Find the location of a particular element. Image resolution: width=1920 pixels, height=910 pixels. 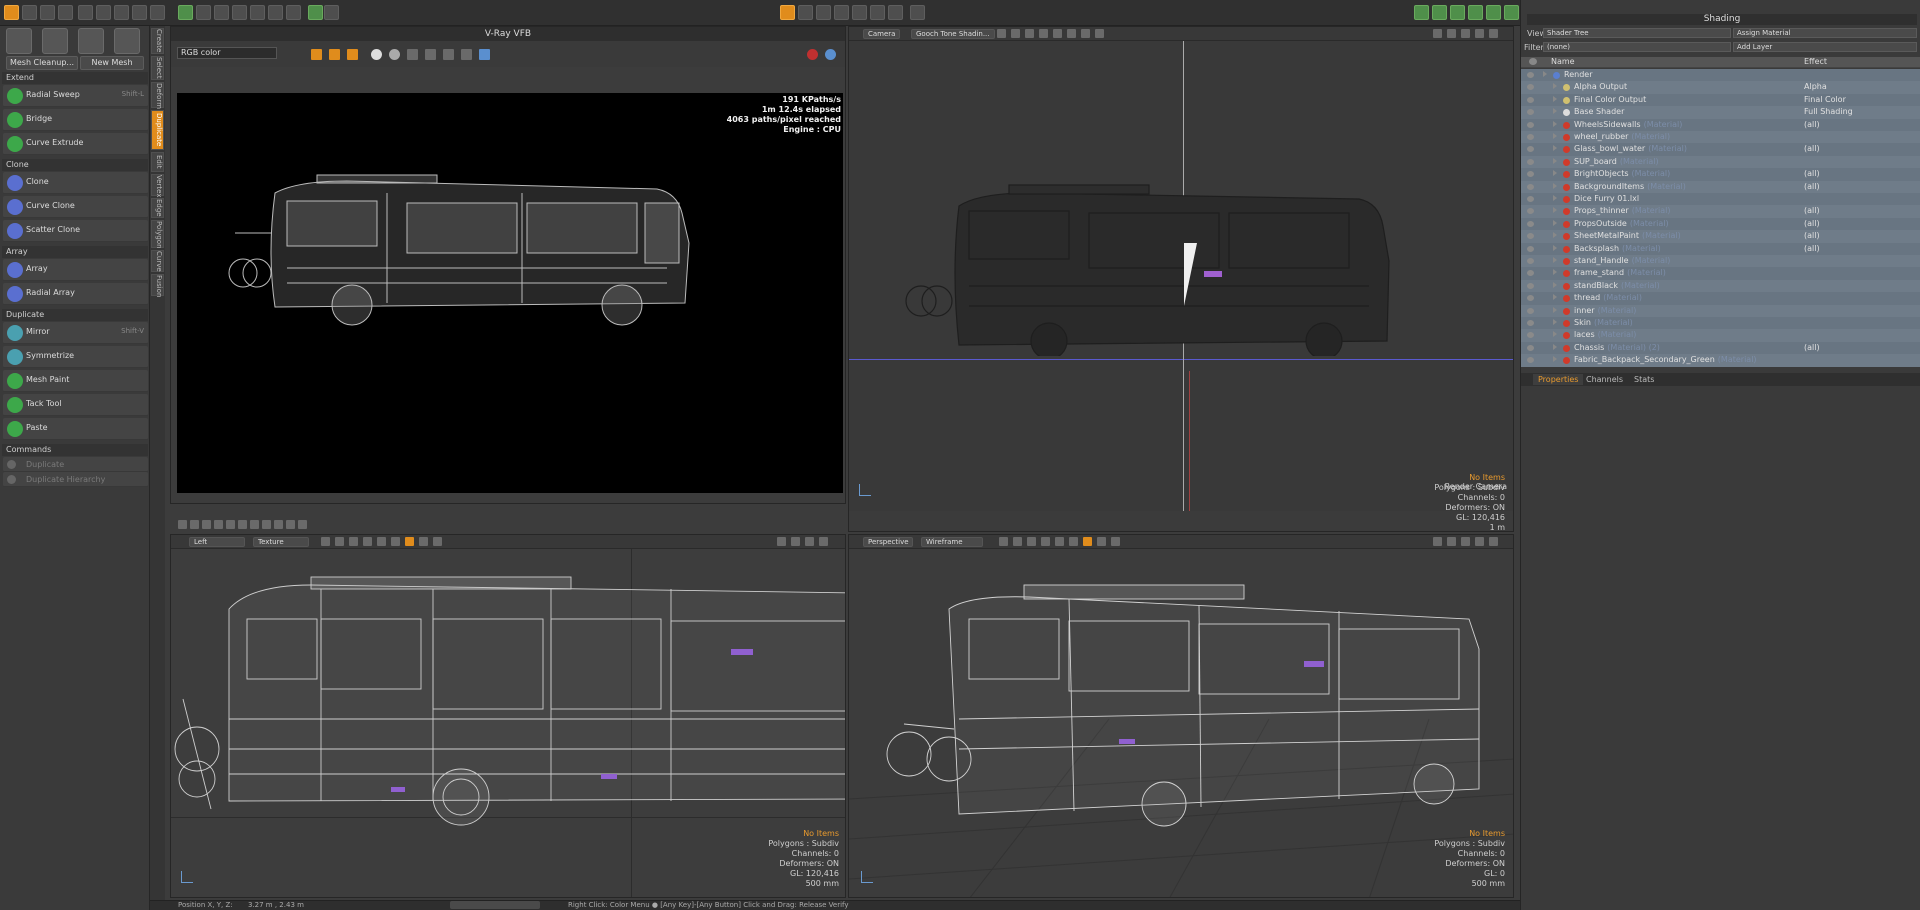

g-channel-icon is located at coordinates (334, 54).